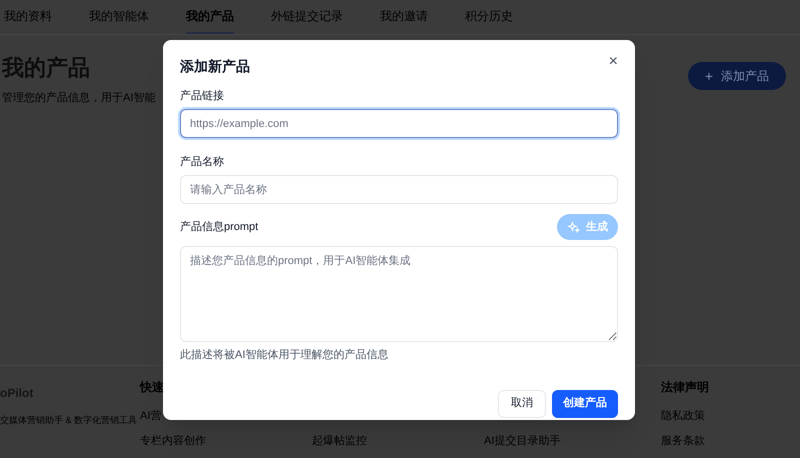 This screenshot has height=458, width=800. What do you see at coordinates (522, 441) in the screenshot?
I see `footer-link: AI提交目录助手` at bounding box center [522, 441].